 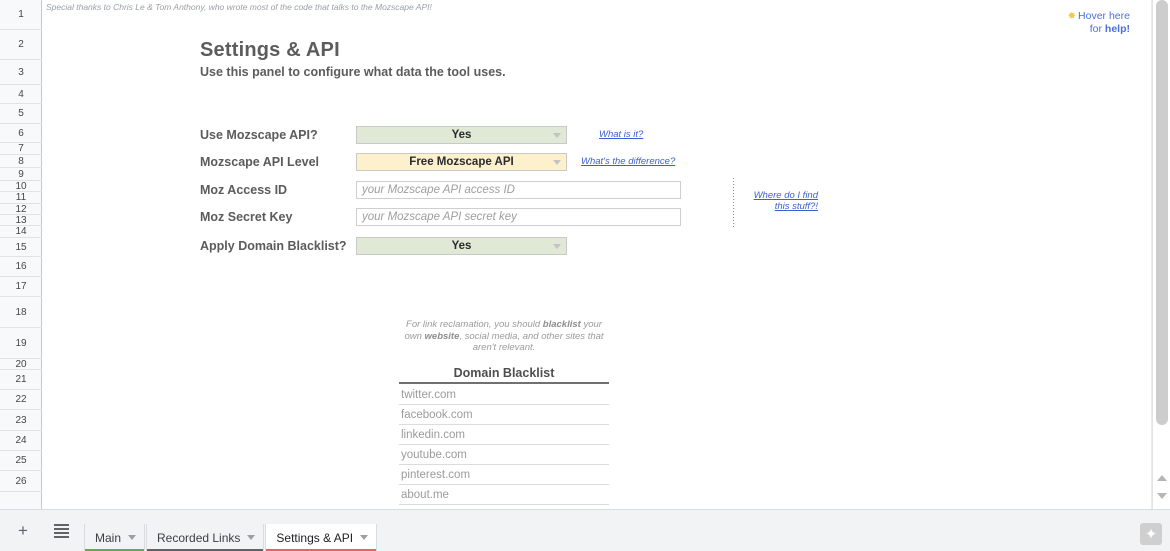 What do you see at coordinates (1162, 496) in the screenshot?
I see `scroll-down-icon` at bounding box center [1162, 496].